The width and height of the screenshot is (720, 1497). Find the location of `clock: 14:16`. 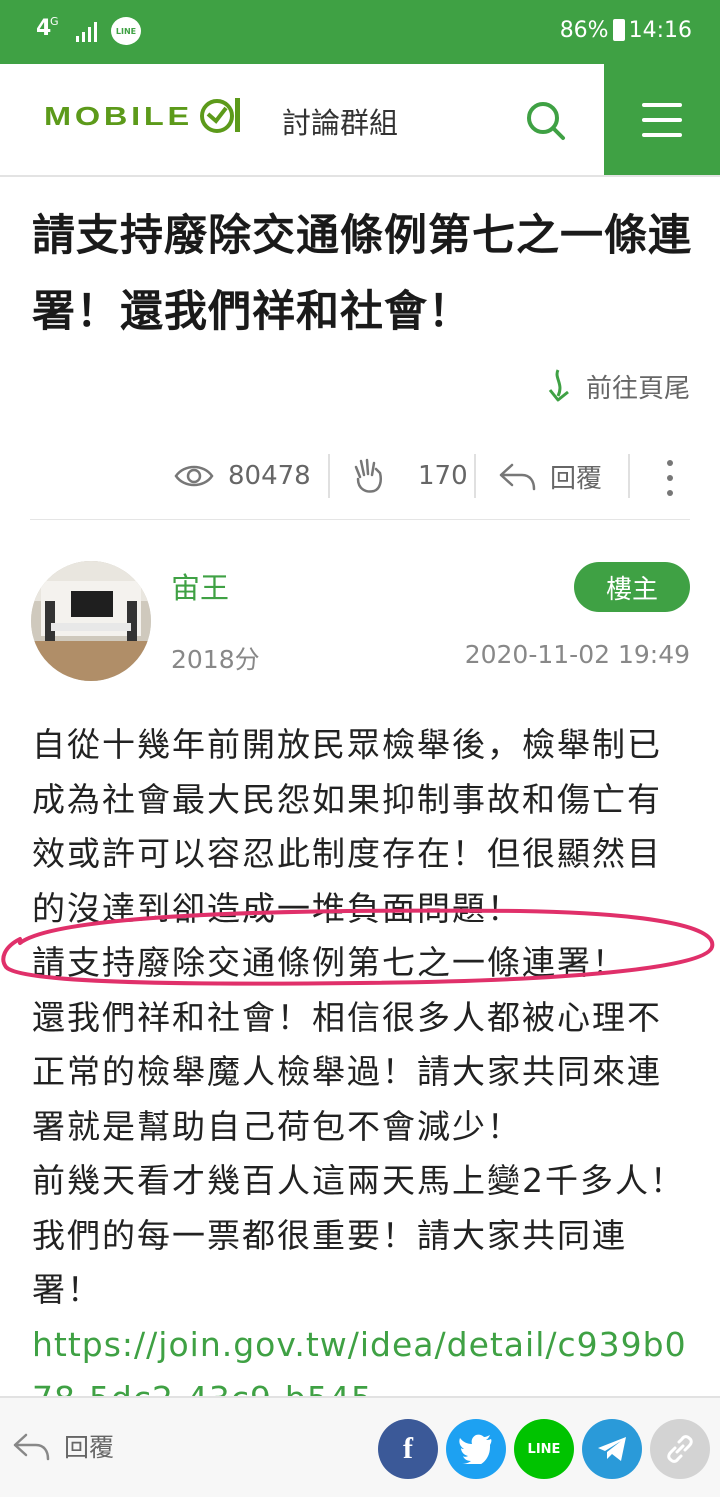

clock: 14:16 is located at coordinates (660, 30).